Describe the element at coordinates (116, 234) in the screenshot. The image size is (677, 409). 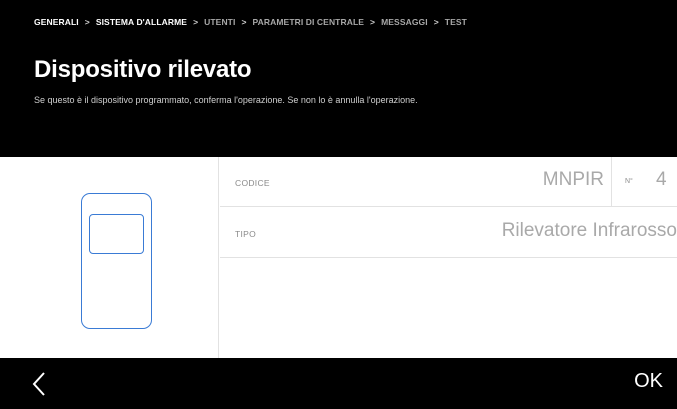
I see `detector-lens` at that location.